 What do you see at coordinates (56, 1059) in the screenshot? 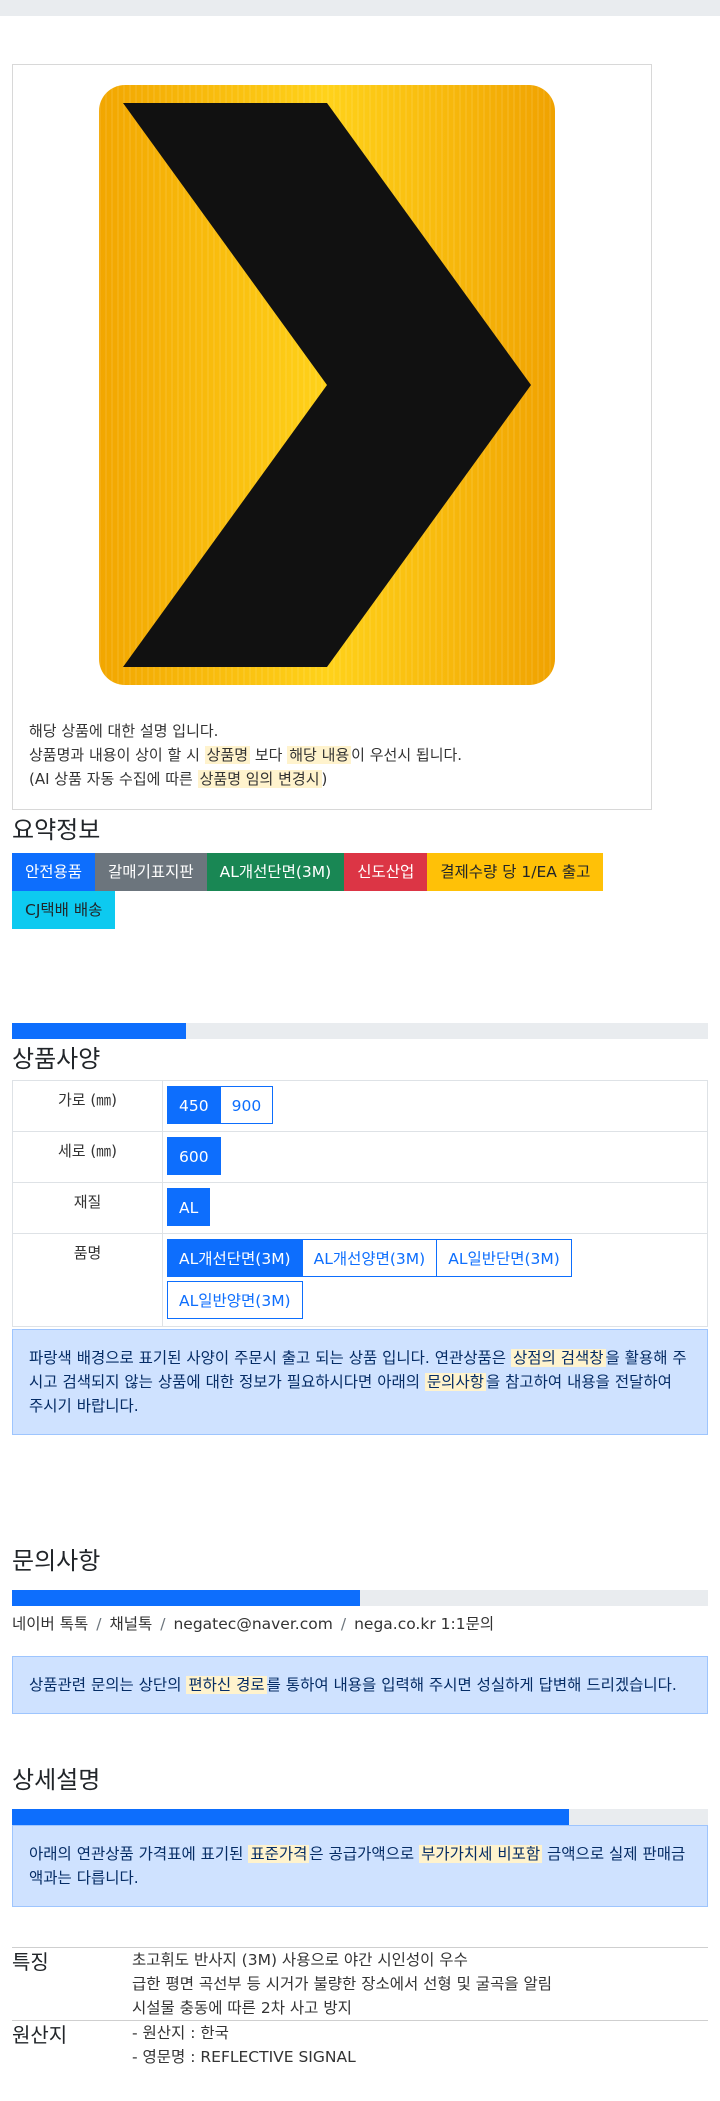
I see `spec-title: 상품사양` at bounding box center [56, 1059].